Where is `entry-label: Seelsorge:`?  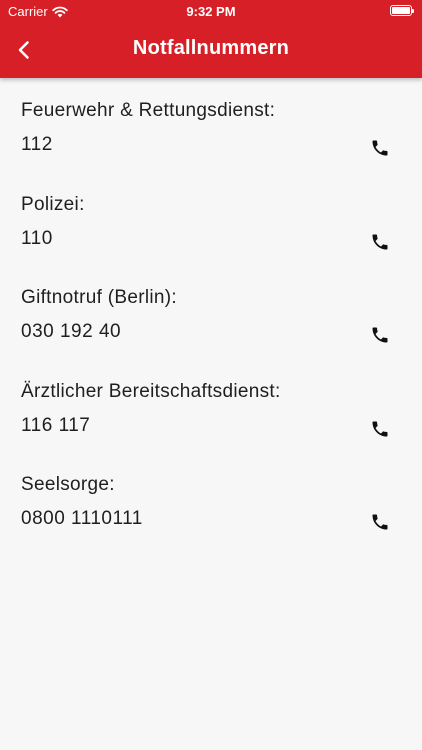 entry-label: Seelsorge: is located at coordinates (68, 484).